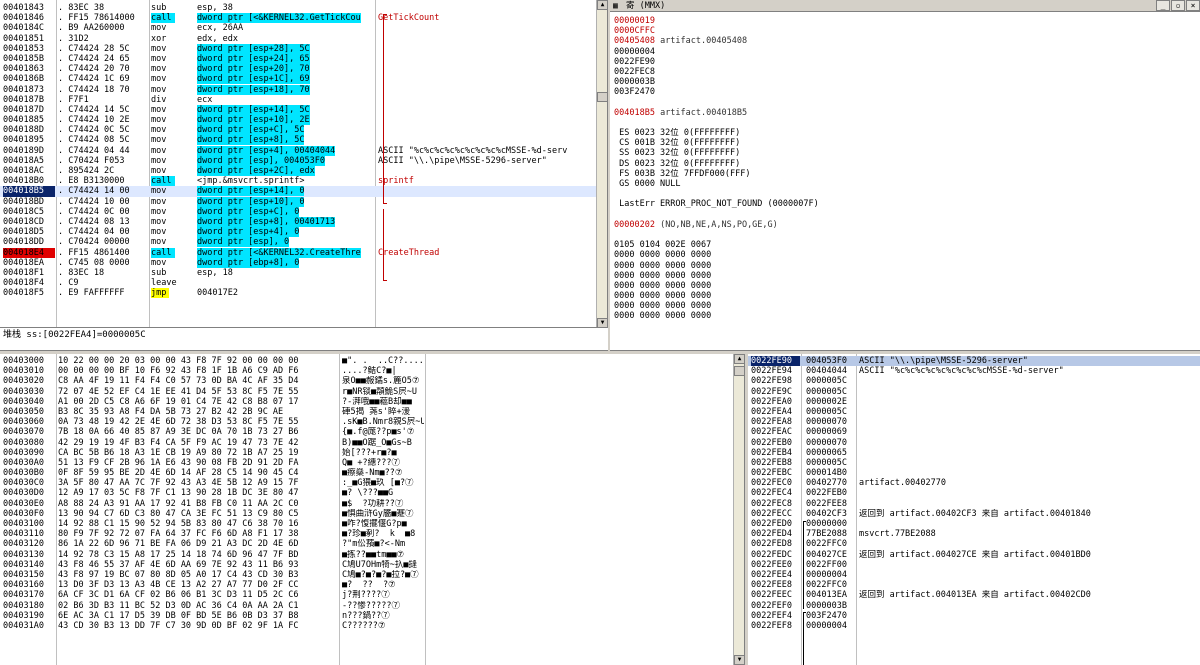  Describe the element at coordinates (974, 585) in the screenshot. I see `stack-row: 0022FEE8 0022FFC0` at that location.